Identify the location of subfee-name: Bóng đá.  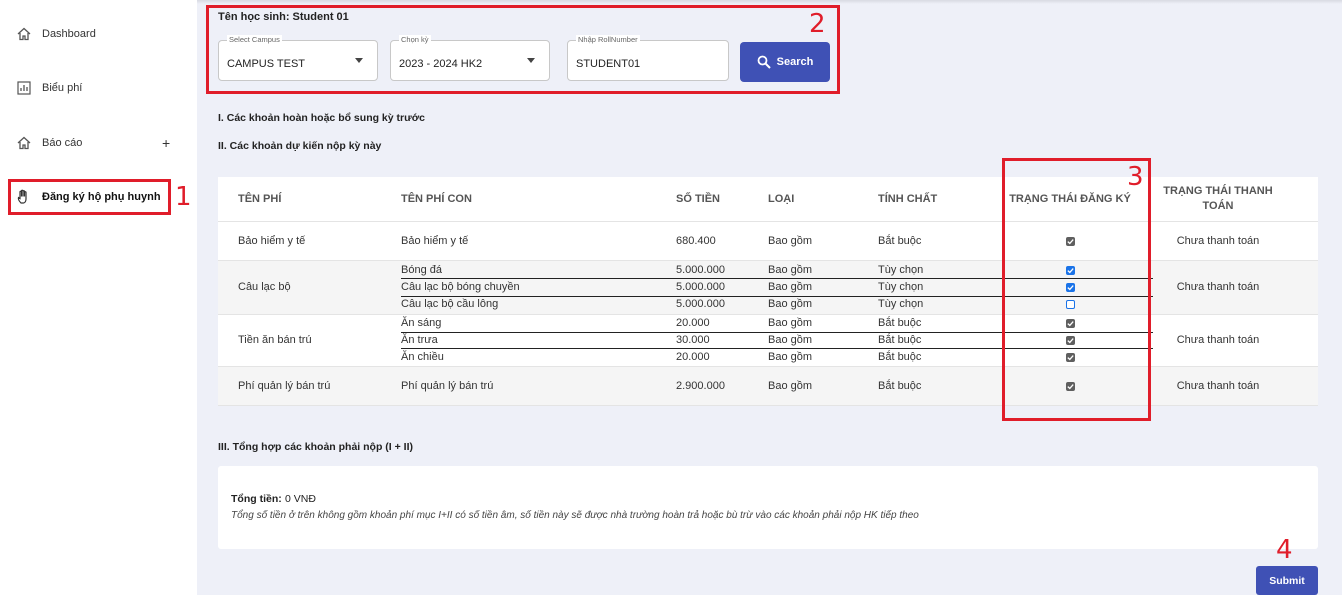
(421, 269).